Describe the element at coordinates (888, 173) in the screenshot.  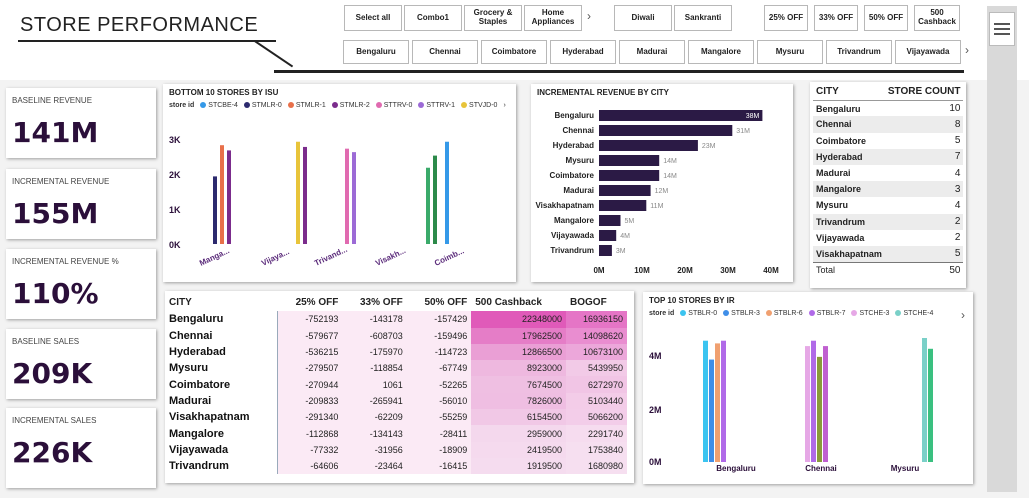
I see `table-row: Madurai 4` at that location.